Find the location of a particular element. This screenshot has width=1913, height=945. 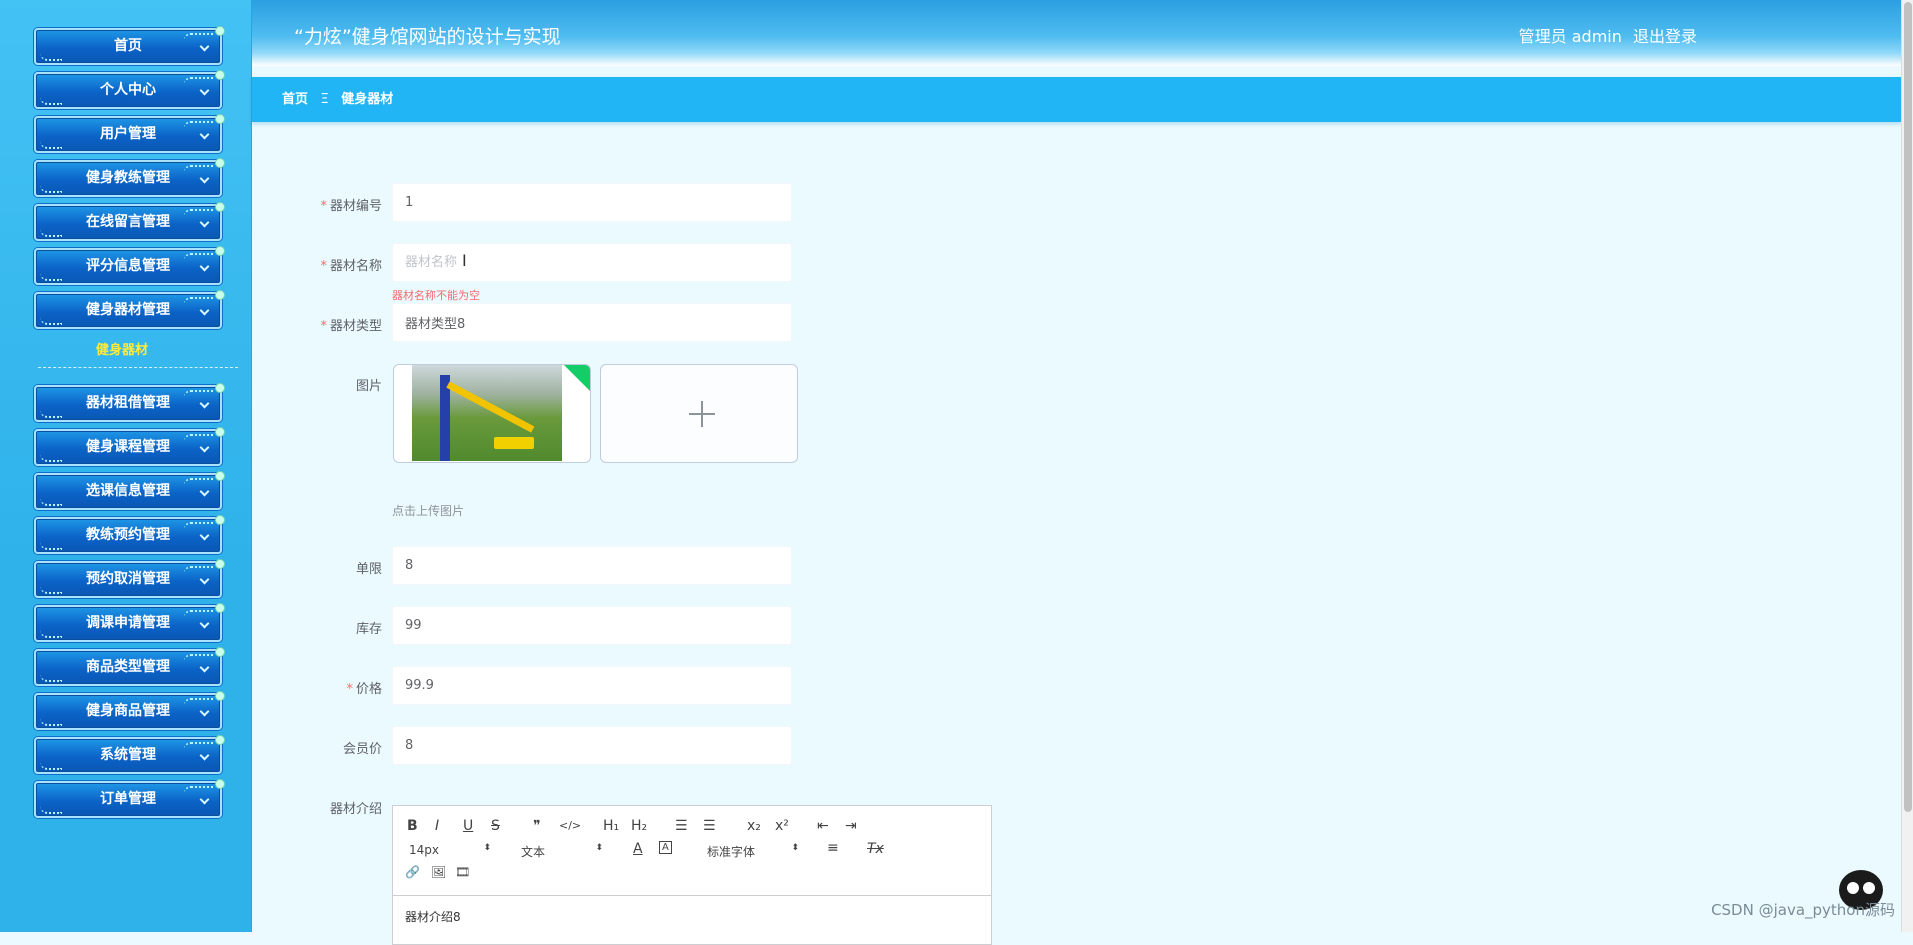

sidebar-item-booking-cancel-management: 预约取消管理 is located at coordinates (128, 579).